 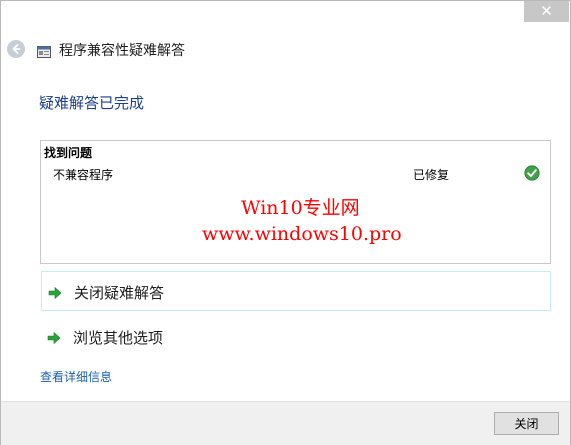 I want to click on footer-bar: 关闭, so click(x=285, y=423).